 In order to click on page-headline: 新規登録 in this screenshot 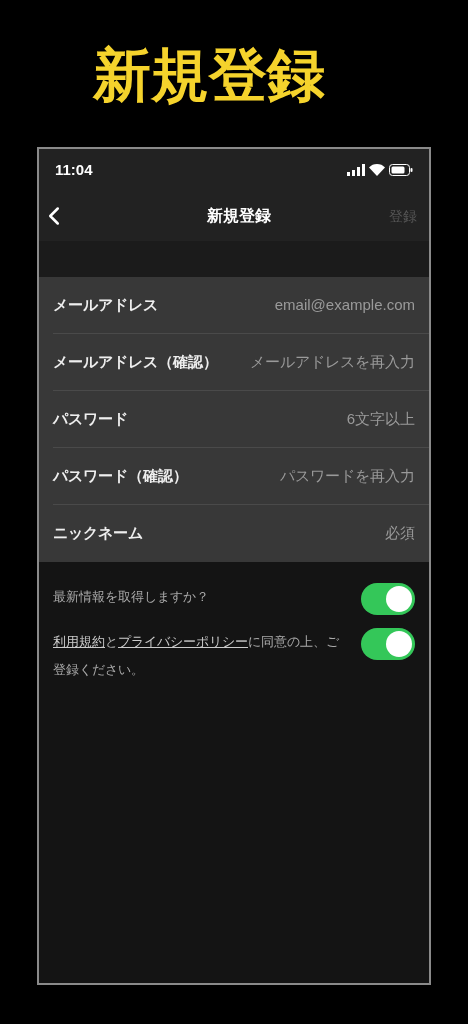, I will do `click(209, 75)`.